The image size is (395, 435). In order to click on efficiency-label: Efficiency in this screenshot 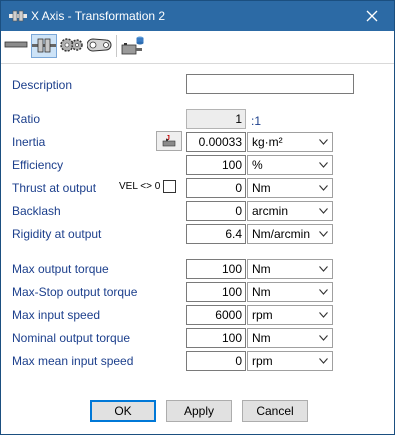, I will do `click(38, 165)`.